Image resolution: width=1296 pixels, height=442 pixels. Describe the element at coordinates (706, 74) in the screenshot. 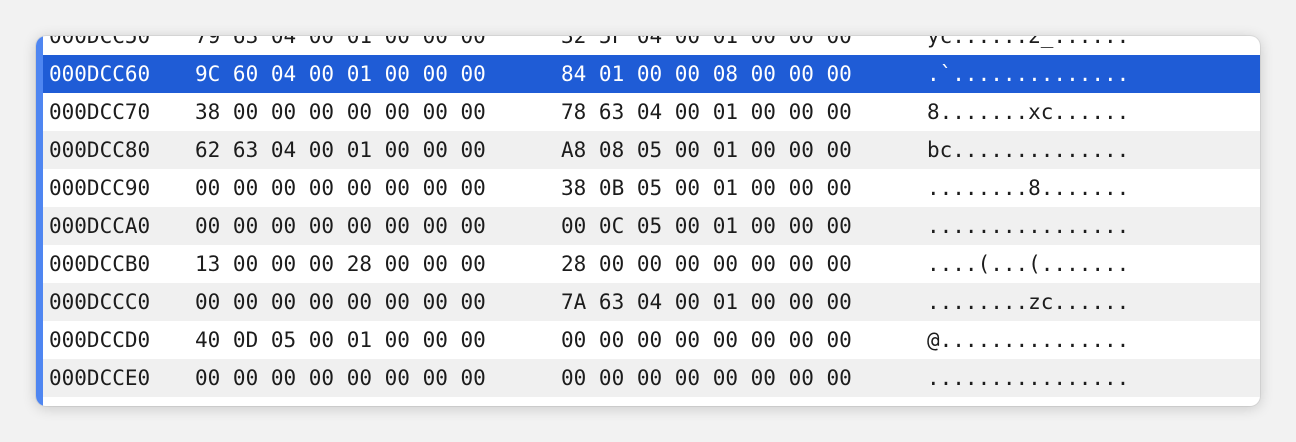

I see `row-hex-group-2: 84 01 00 00 08 00 00 00` at that location.